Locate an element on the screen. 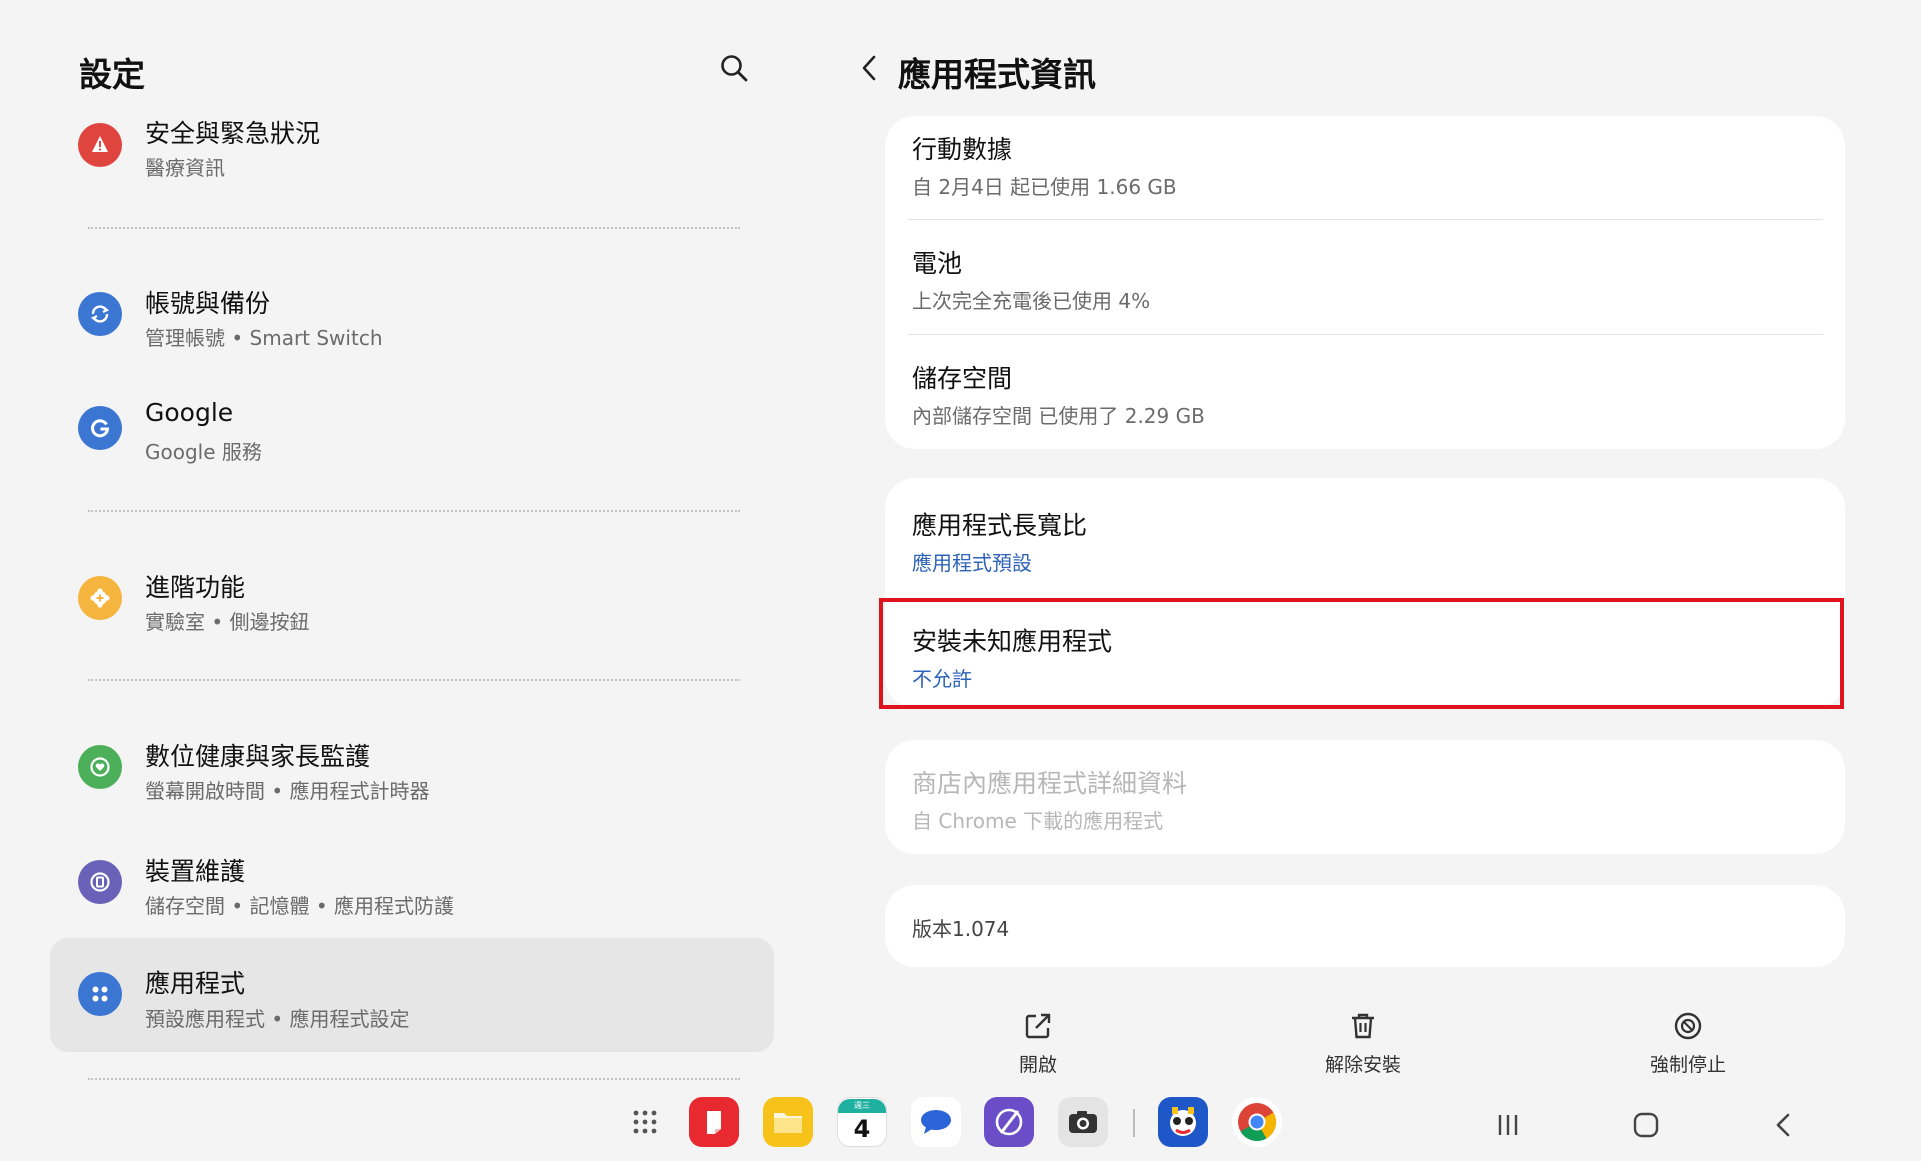 The height and width of the screenshot is (1161, 1921). page-title: 應用程式資訊 is located at coordinates (997, 74).